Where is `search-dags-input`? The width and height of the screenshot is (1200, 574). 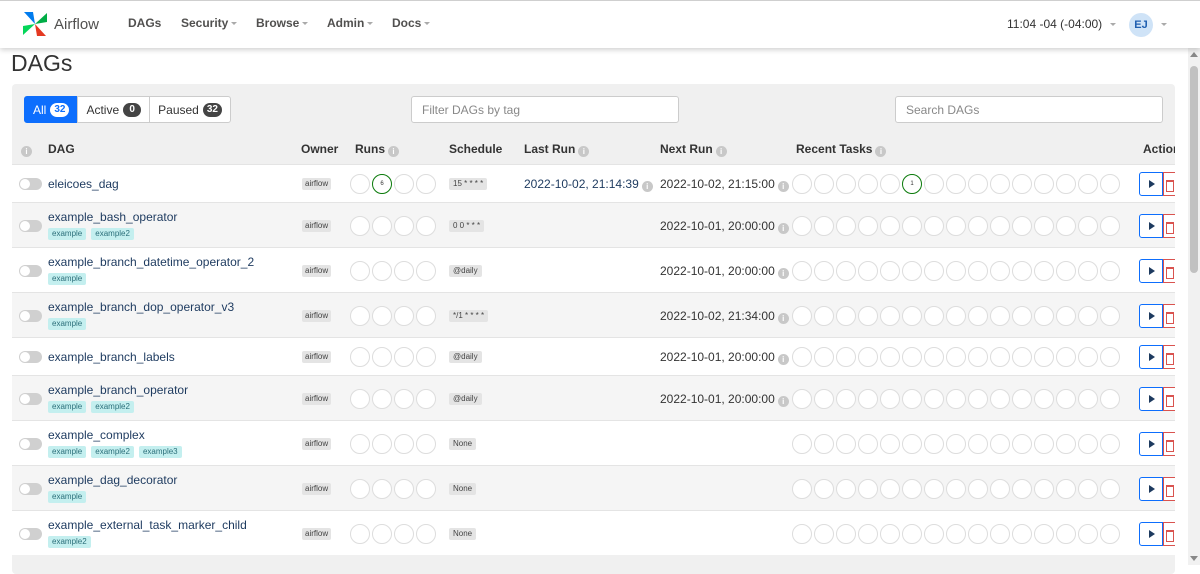
search-dags-input is located at coordinates (1029, 109).